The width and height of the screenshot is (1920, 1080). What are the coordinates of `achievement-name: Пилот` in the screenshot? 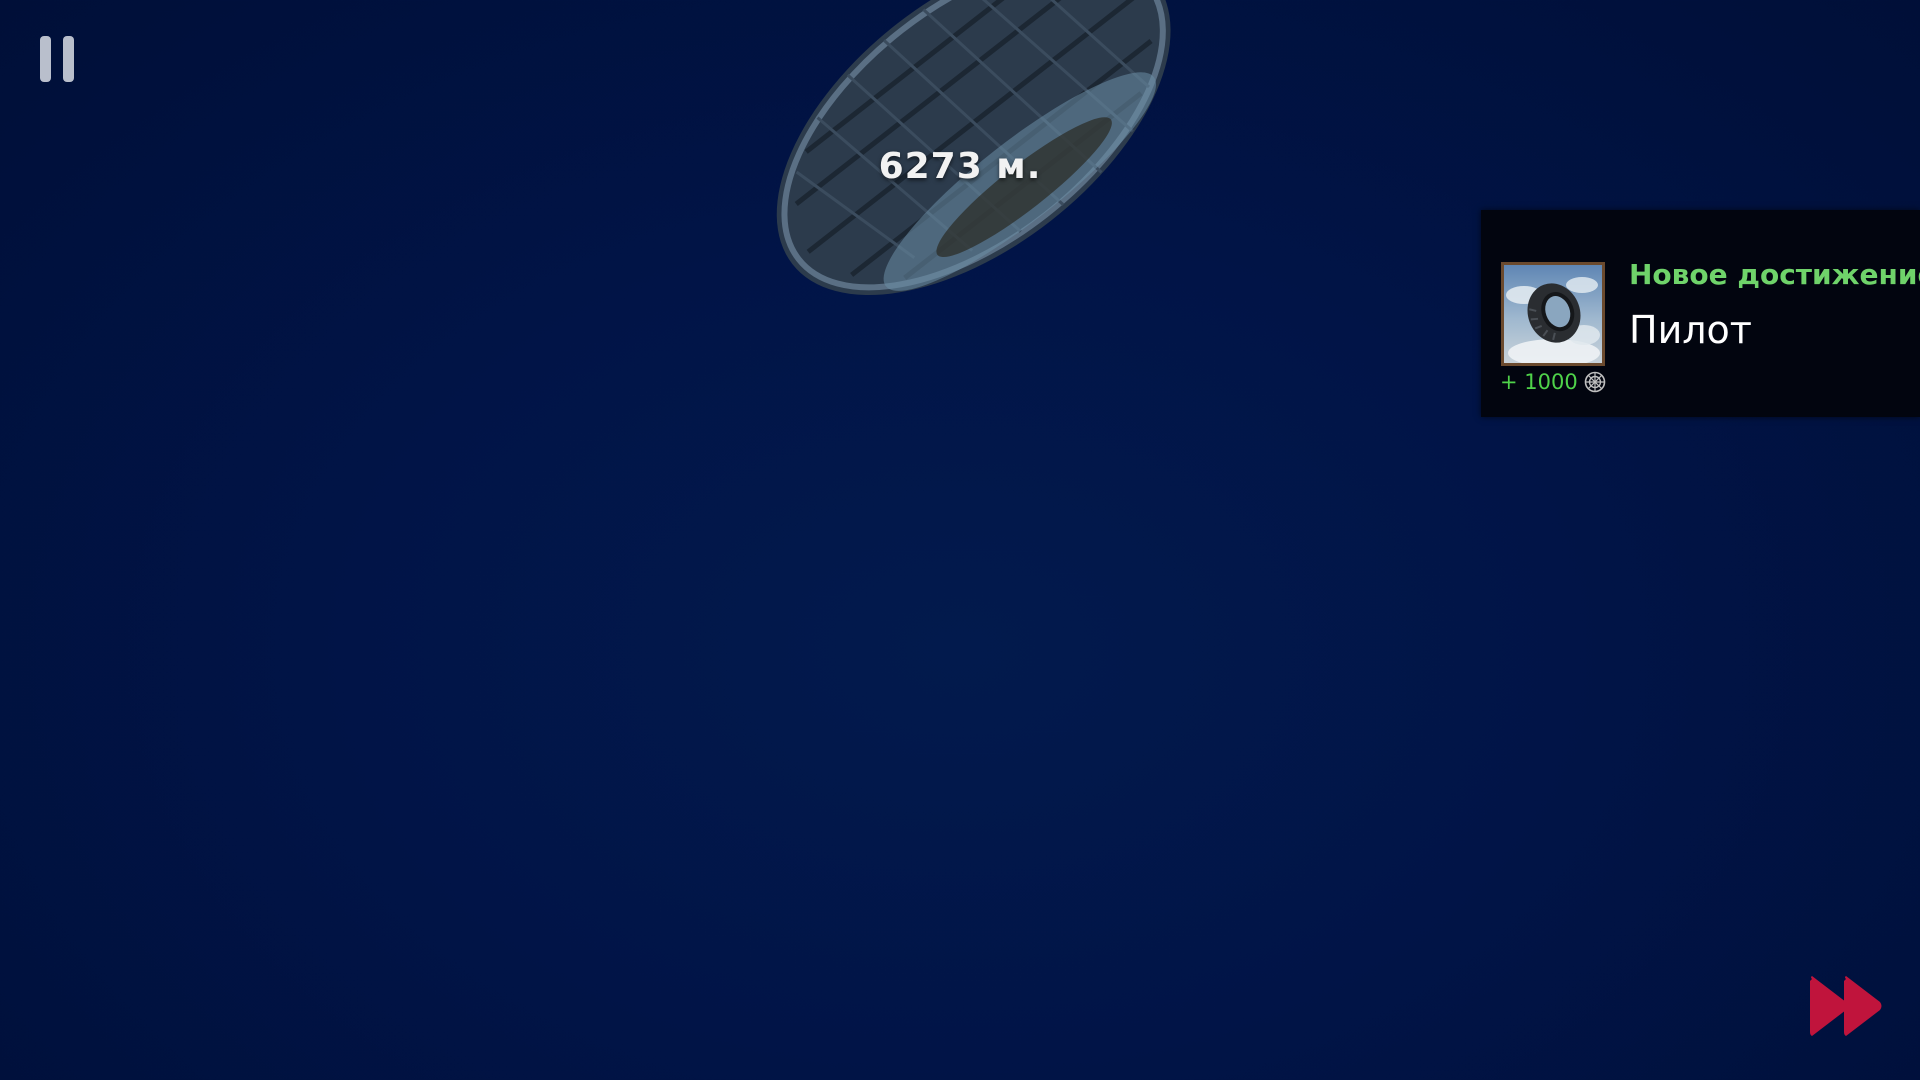 It's located at (1690, 330).